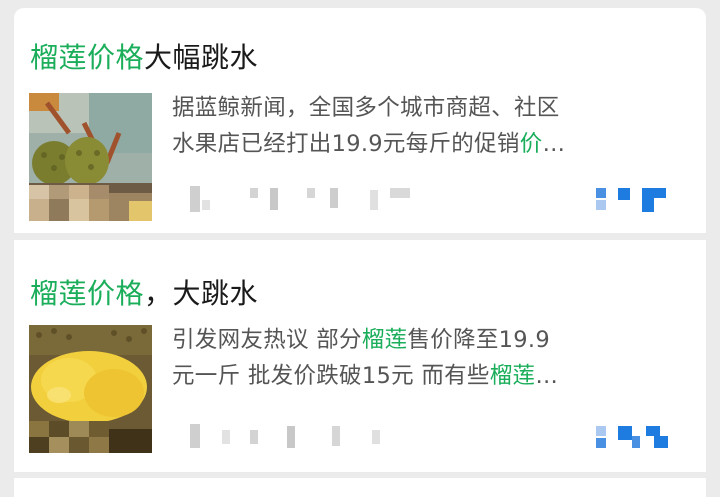 Image resolution: width=720 pixels, height=497 pixels. Describe the element at coordinates (531, 144) in the screenshot. I see `snippet-highlight: 价` at that location.